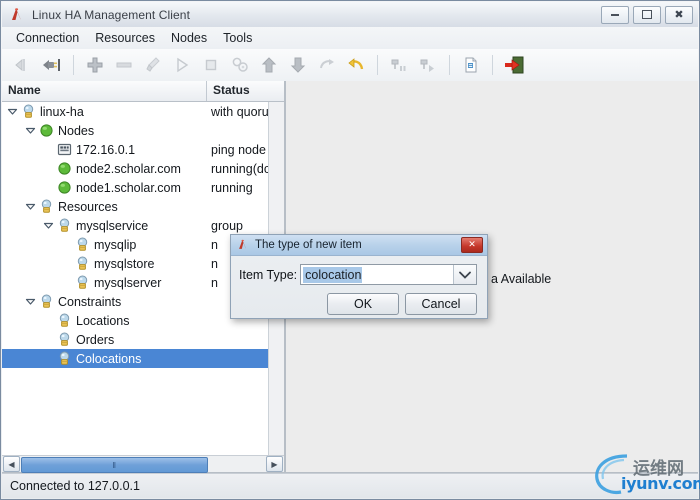 The image size is (700, 500). I want to click on tree-horizontal-scrollbar: ◀ ‖ ▶, so click(143, 464).